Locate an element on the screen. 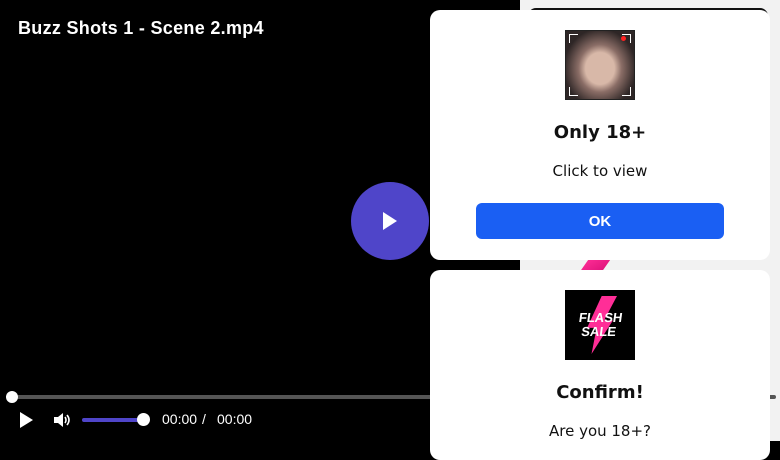 This screenshot has height=460, width=780. ok-button: OK is located at coordinates (600, 221).